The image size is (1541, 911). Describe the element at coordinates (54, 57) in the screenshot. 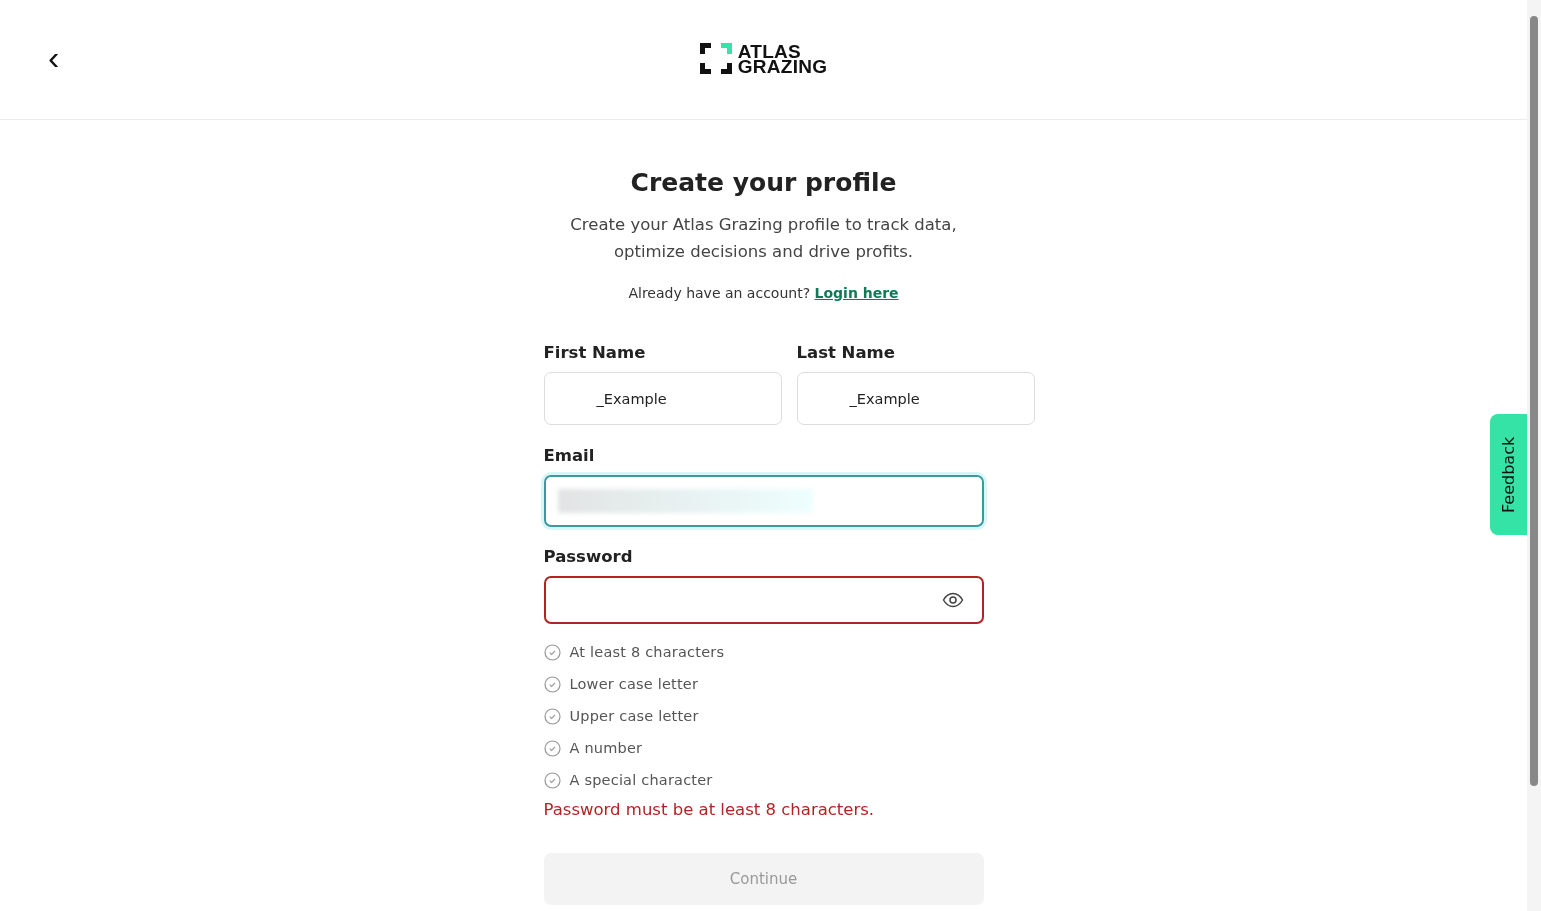

I see `back-button: ‹` at that location.